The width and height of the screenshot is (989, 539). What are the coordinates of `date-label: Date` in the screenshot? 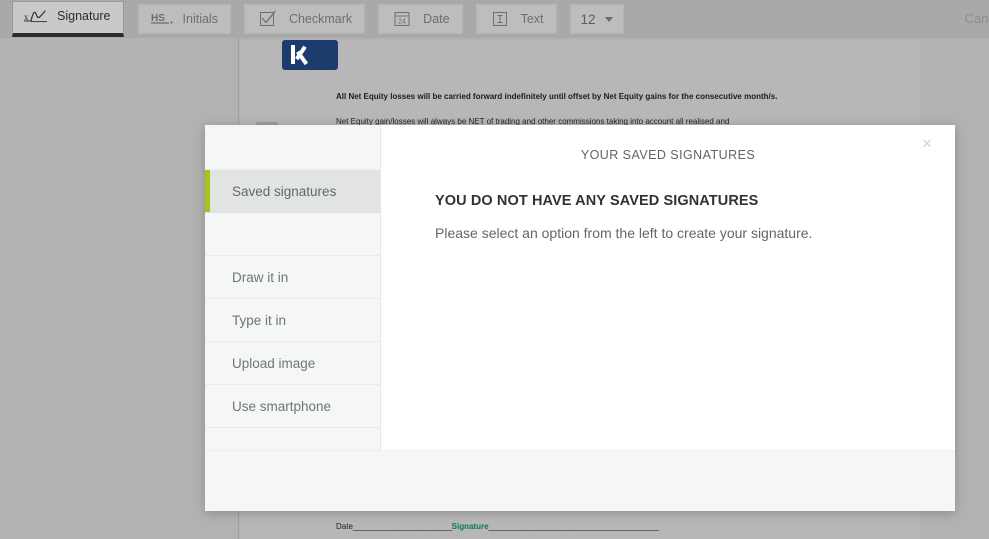 It's located at (344, 526).